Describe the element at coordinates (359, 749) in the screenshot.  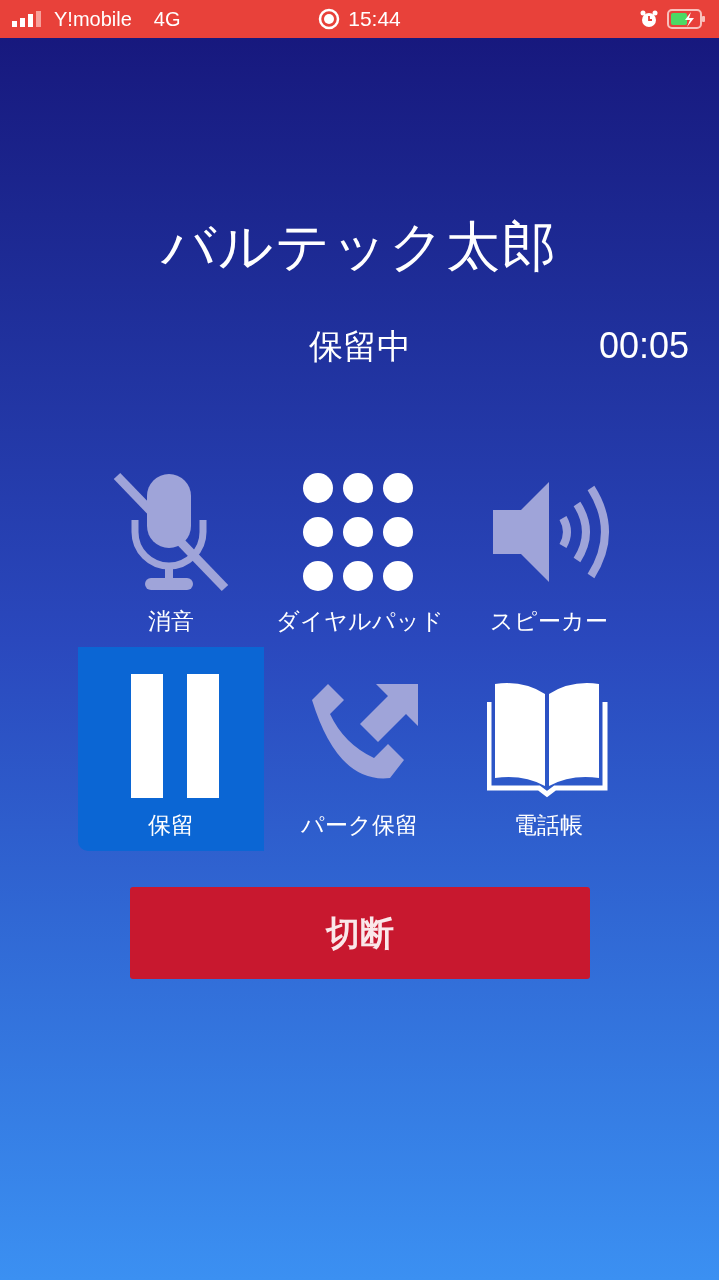
I see `call-action-button: パーク保留` at that location.